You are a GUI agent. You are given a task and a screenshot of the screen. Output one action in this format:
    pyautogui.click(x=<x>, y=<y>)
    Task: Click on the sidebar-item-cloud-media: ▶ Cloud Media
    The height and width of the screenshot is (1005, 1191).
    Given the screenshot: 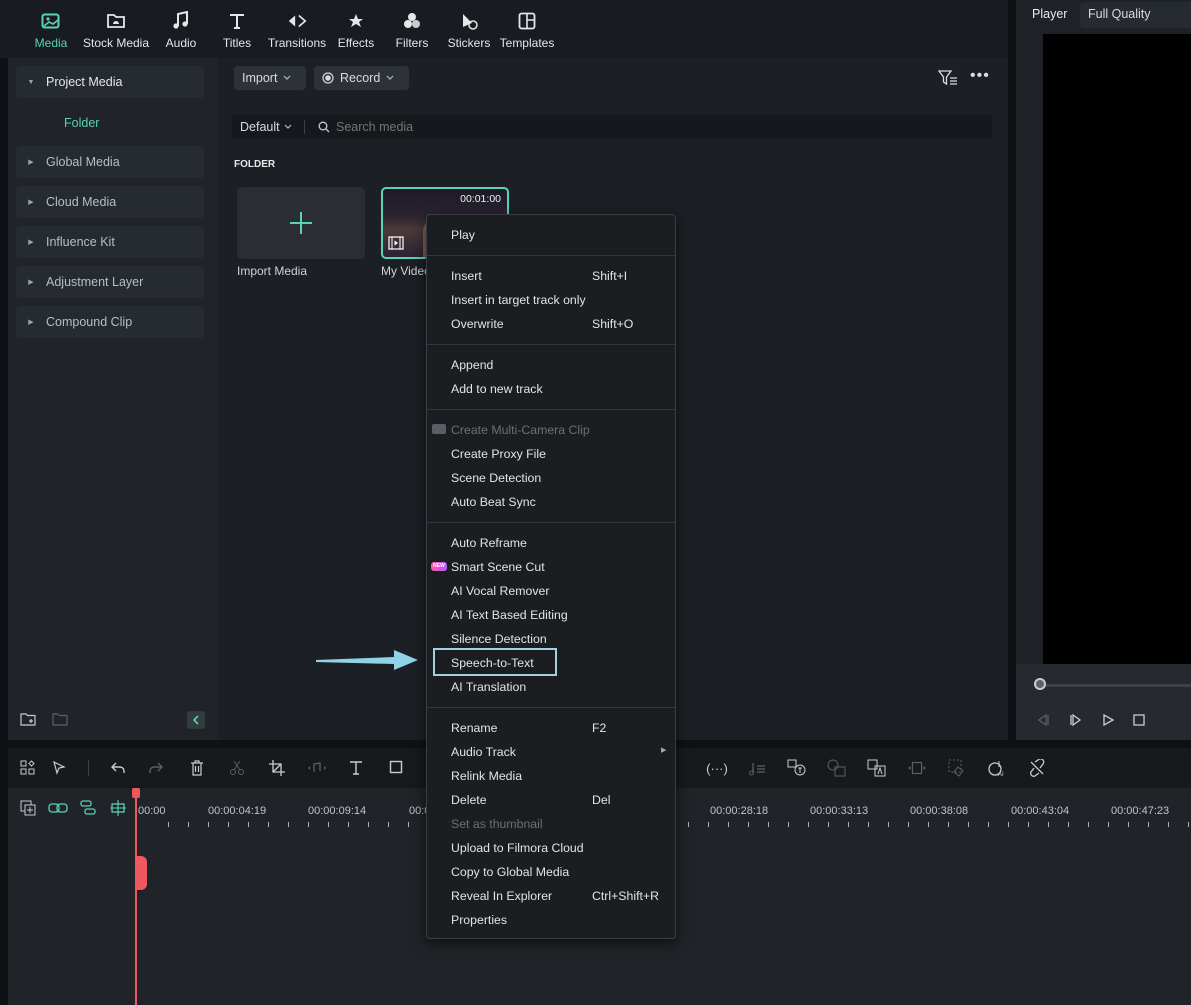 What is the action you would take?
    pyautogui.click(x=110, y=202)
    